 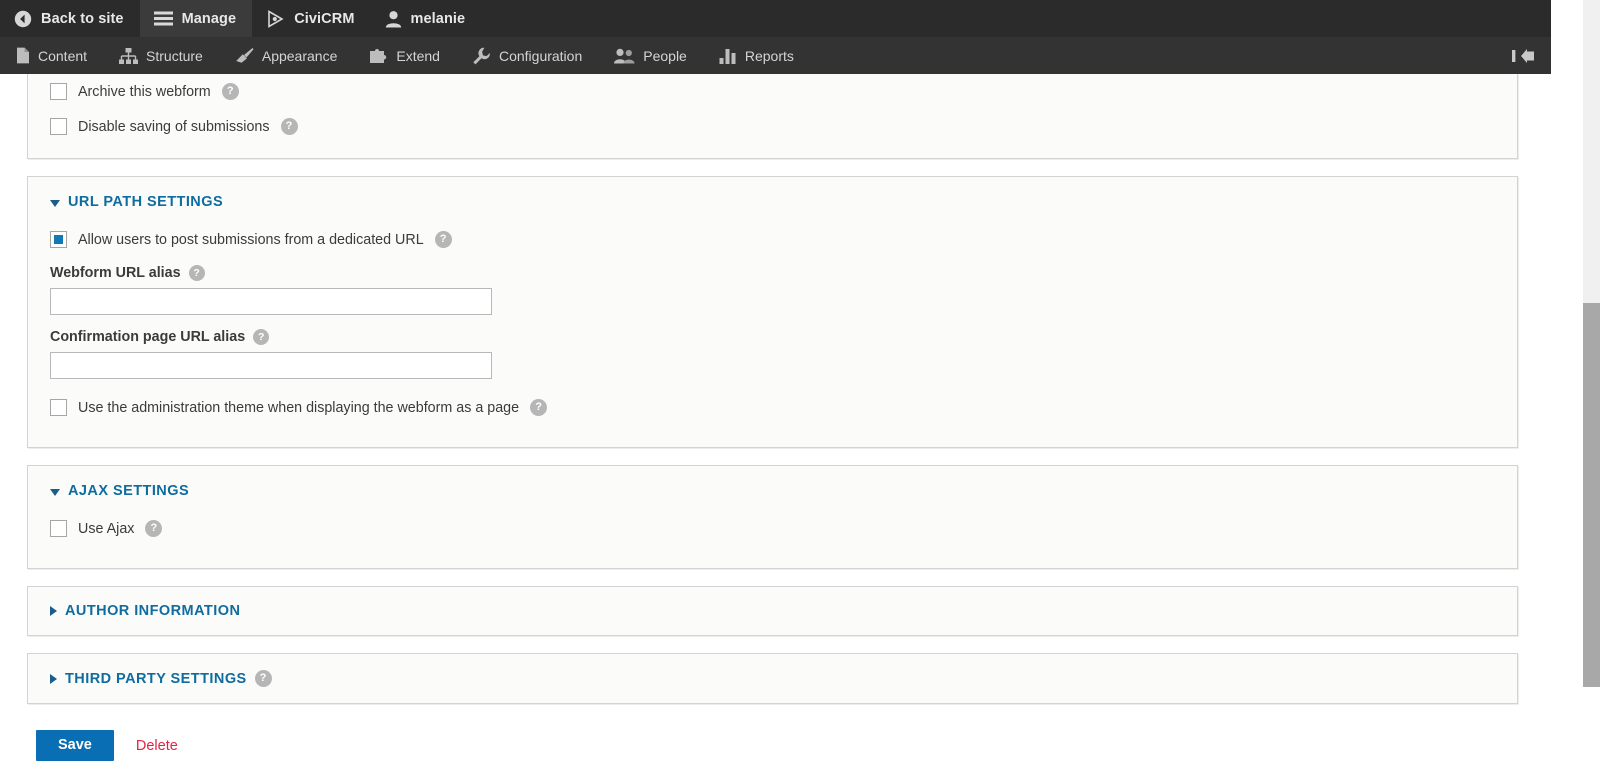 What do you see at coordinates (148, 337) in the screenshot?
I see `confirmation-url-alias-label: Confirmation page URL alias` at bounding box center [148, 337].